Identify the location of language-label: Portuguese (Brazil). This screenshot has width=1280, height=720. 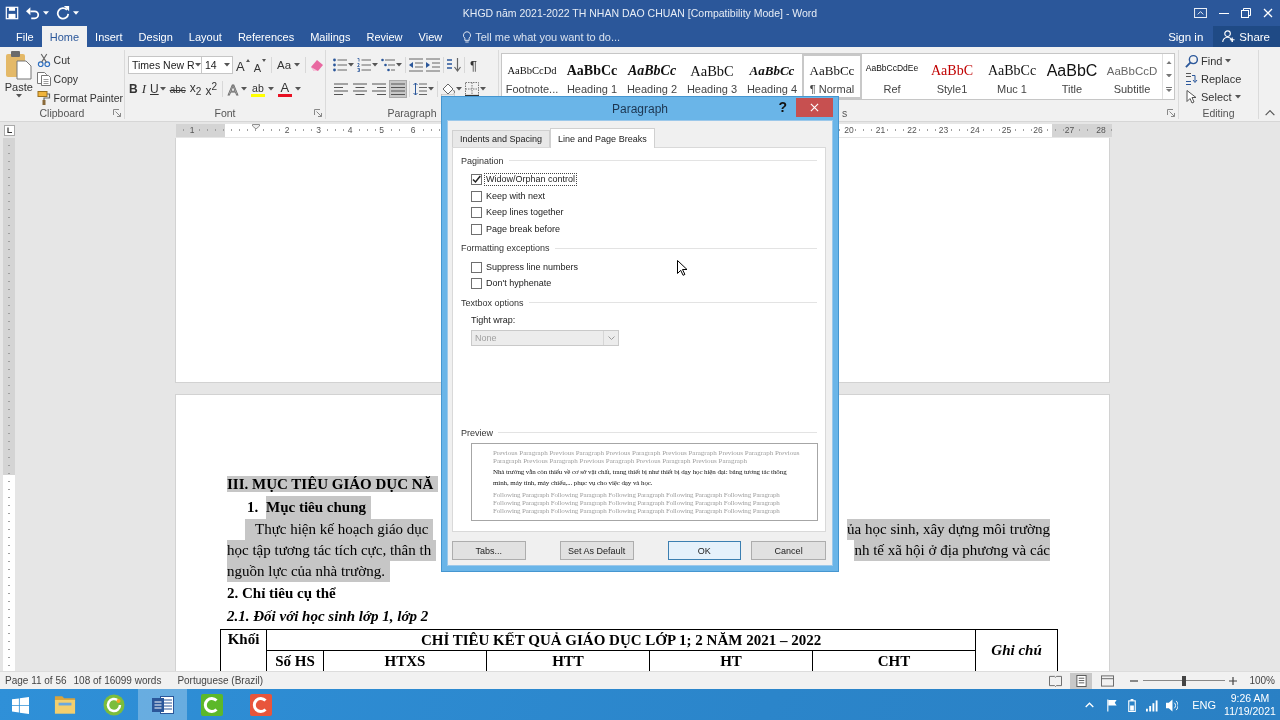
(220, 680).